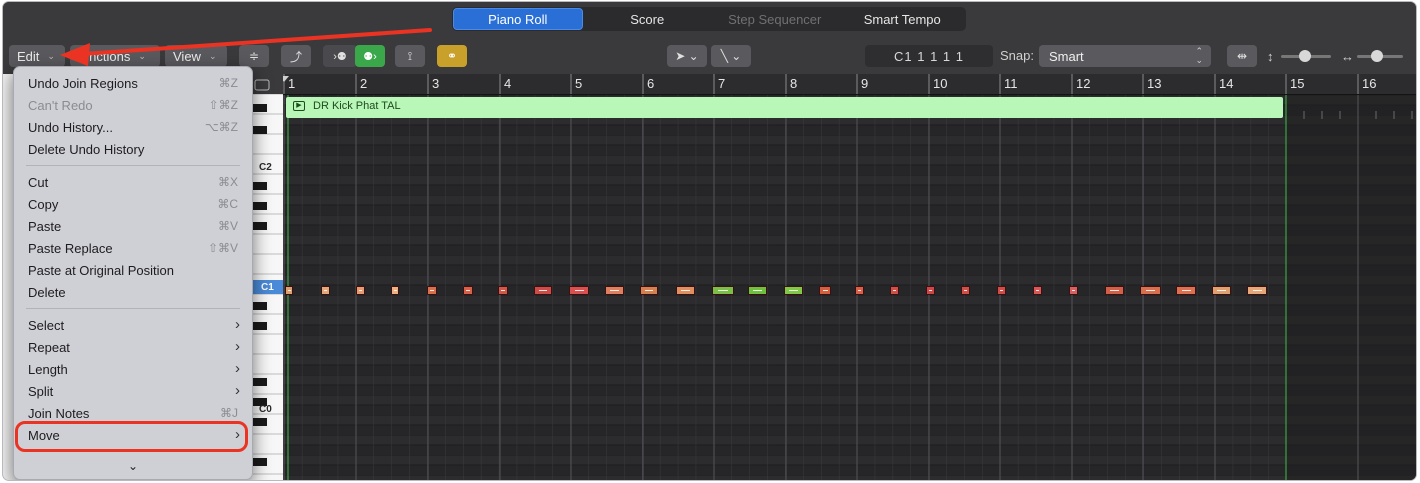 This screenshot has height=483, width=1420. Describe the element at coordinates (133, 370) in the screenshot. I see `menu-item-length: Length ›` at that location.